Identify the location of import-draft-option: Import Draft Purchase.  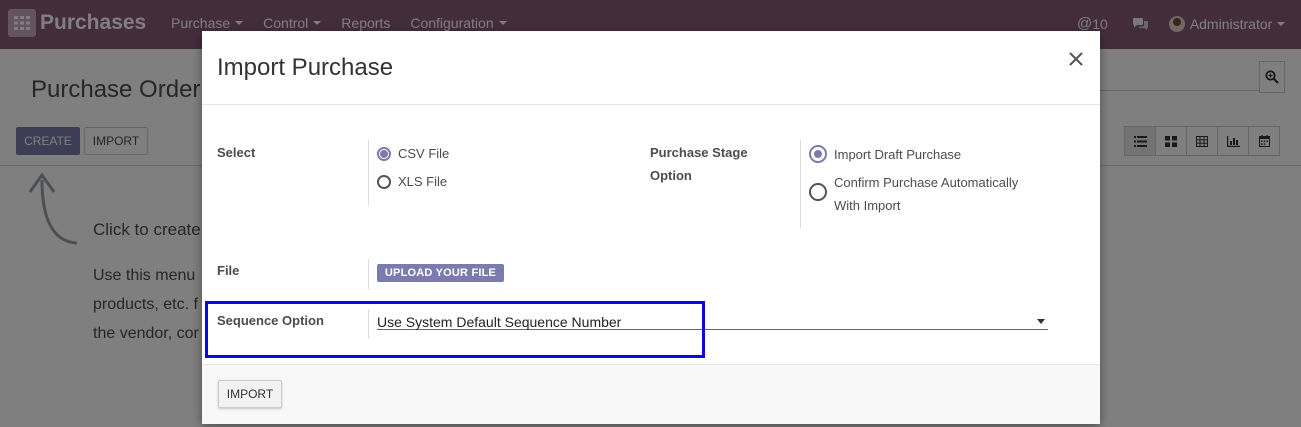
(885, 154).